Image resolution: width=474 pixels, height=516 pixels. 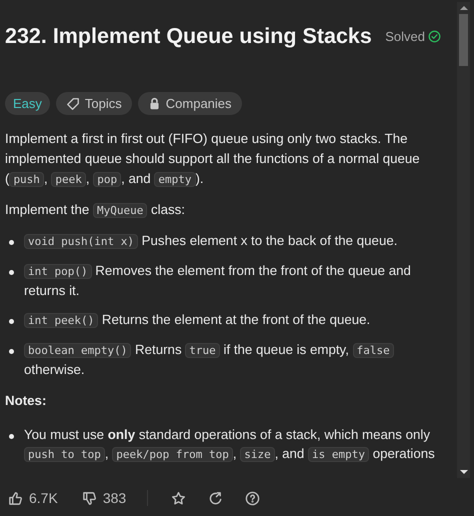 I want to click on list-item-text: int pop() Removes the element from the front of the queue and returns it., so click(x=218, y=281).